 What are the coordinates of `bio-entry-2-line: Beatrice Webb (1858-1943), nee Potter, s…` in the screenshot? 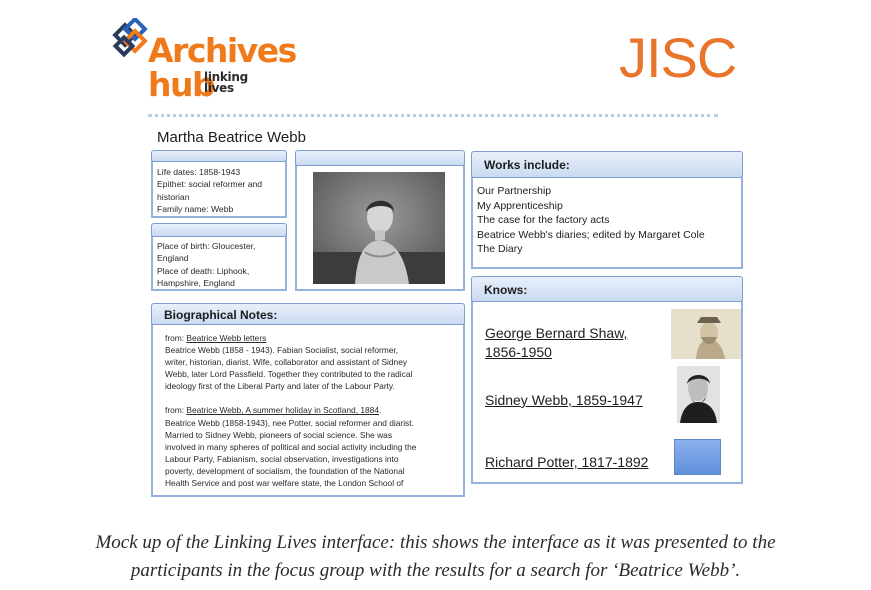 It's located at (289, 422).